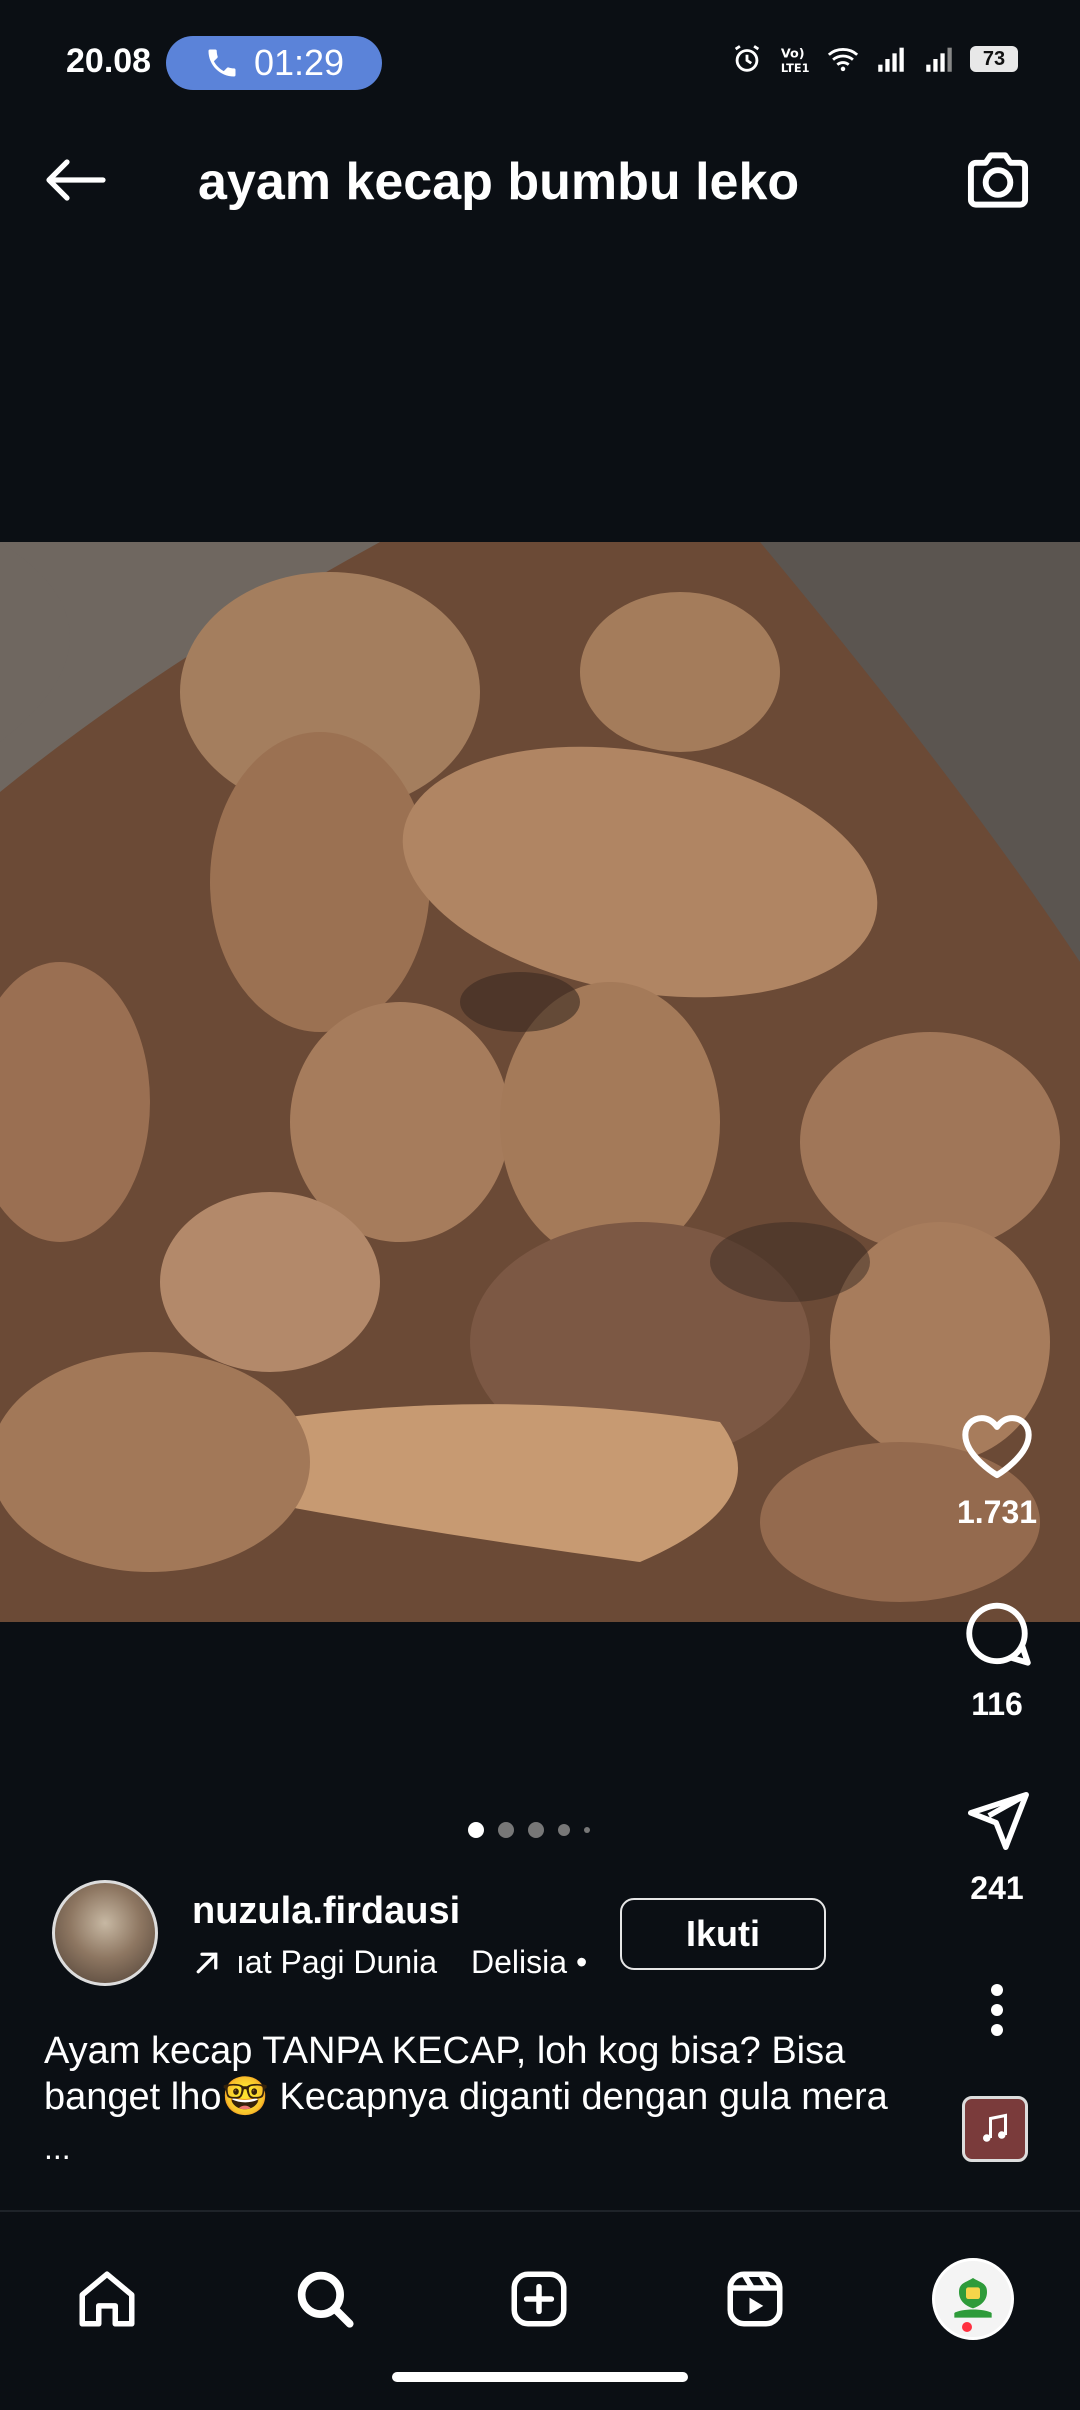 The image size is (1080, 2410). I want to click on volte-icon: Vo)LTE1, so click(795, 61).